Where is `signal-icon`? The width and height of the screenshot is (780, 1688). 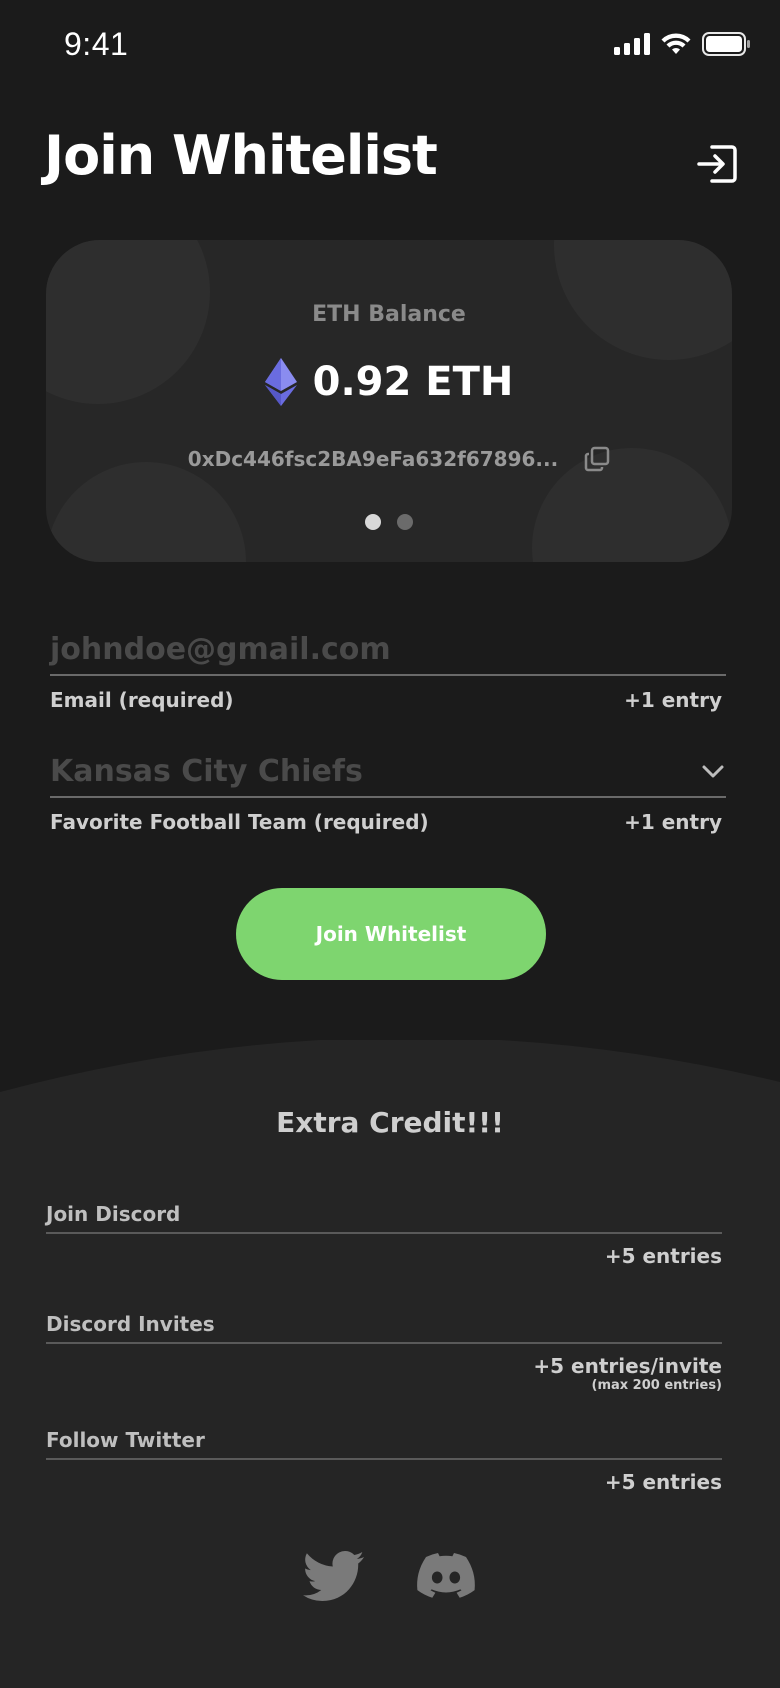 signal-icon is located at coordinates (632, 44).